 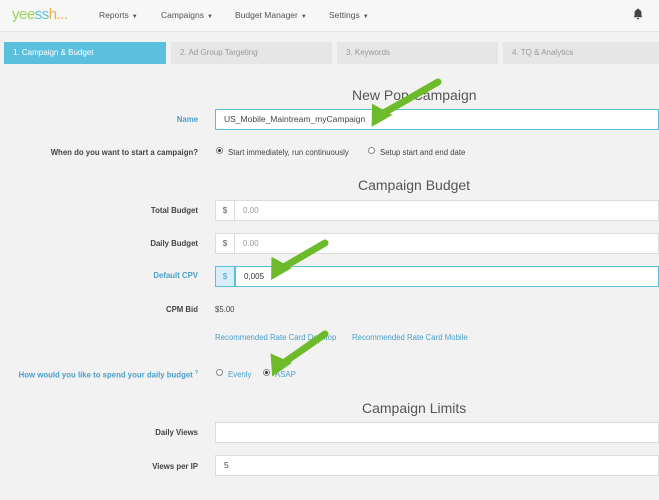 What do you see at coordinates (414, 408) in the screenshot?
I see `limits-section-title: Campaign Limits` at bounding box center [414, 408].